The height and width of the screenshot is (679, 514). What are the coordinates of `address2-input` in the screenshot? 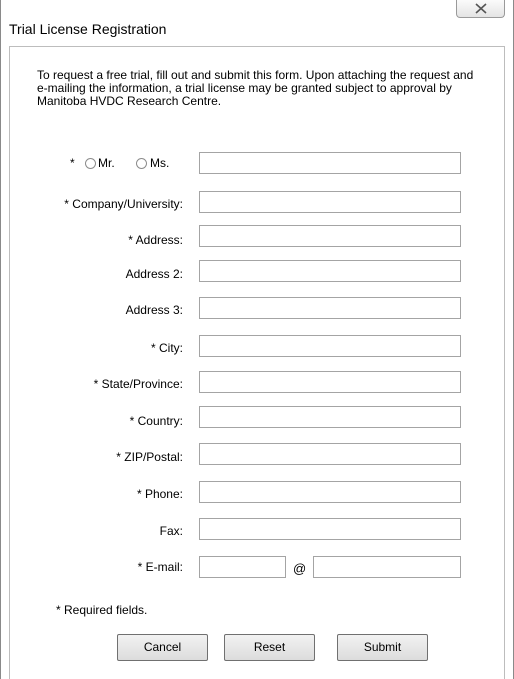 It's located at (330, 271).